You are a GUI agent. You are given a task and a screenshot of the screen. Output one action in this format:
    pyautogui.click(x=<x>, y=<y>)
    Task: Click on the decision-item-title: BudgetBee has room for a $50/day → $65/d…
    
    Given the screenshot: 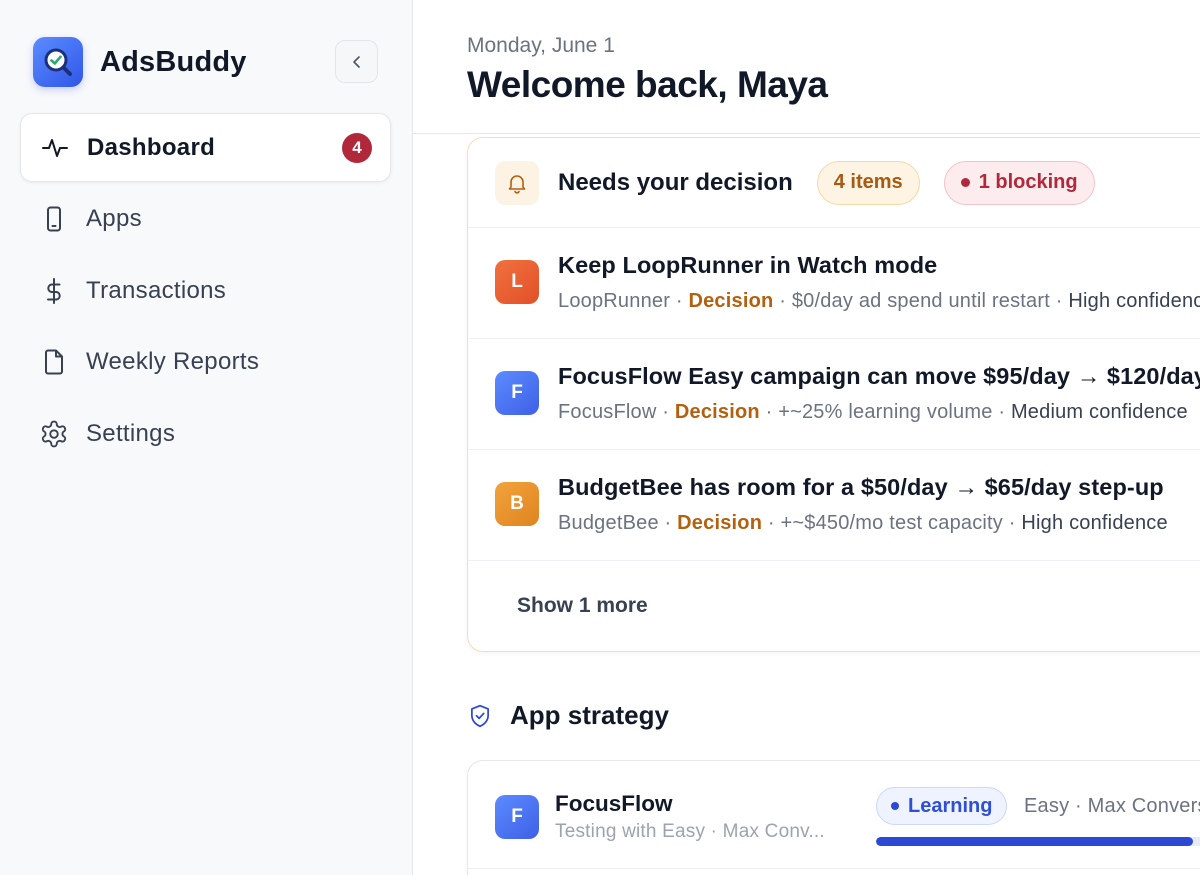 What is the action you would take?
    pyautogui.click(x=861, y=487)
    